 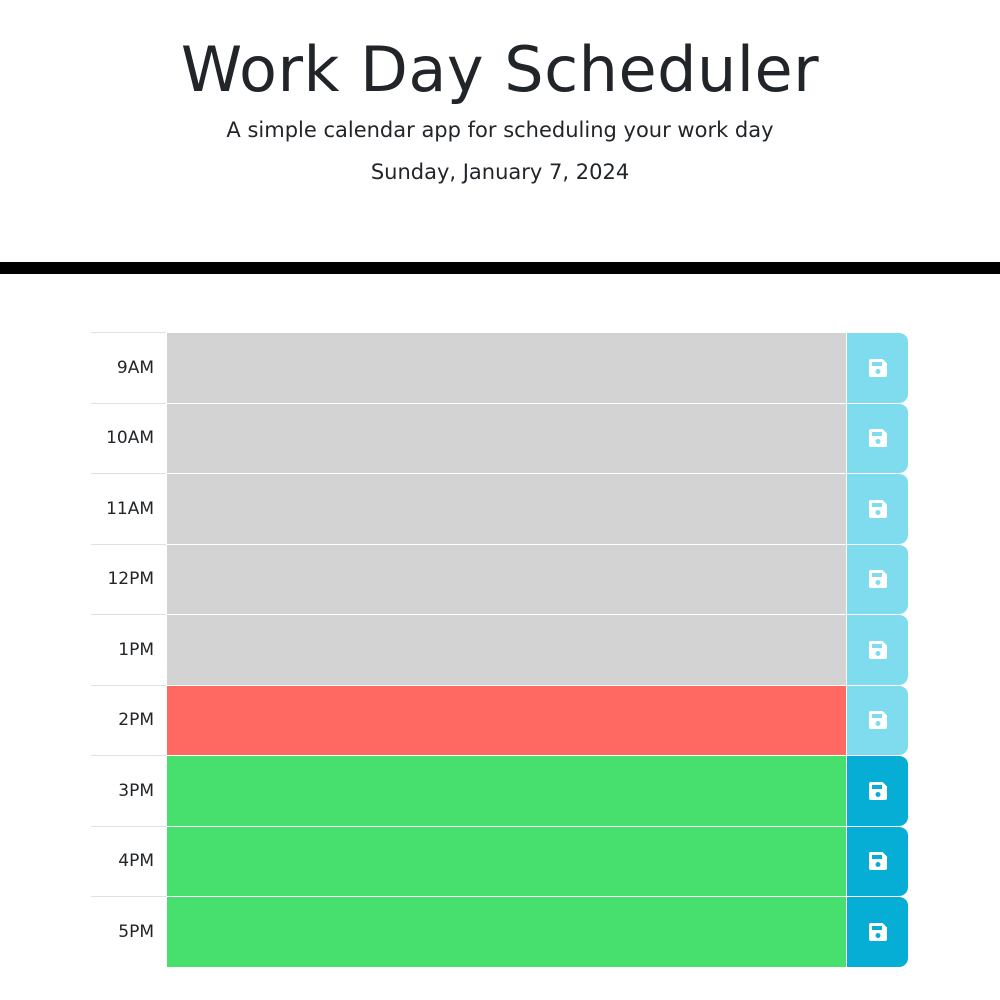 What do you see at coordinates (128, 860) in the screenshot?
I see `hour-label: 4PM` at bounding box center [128, 860].